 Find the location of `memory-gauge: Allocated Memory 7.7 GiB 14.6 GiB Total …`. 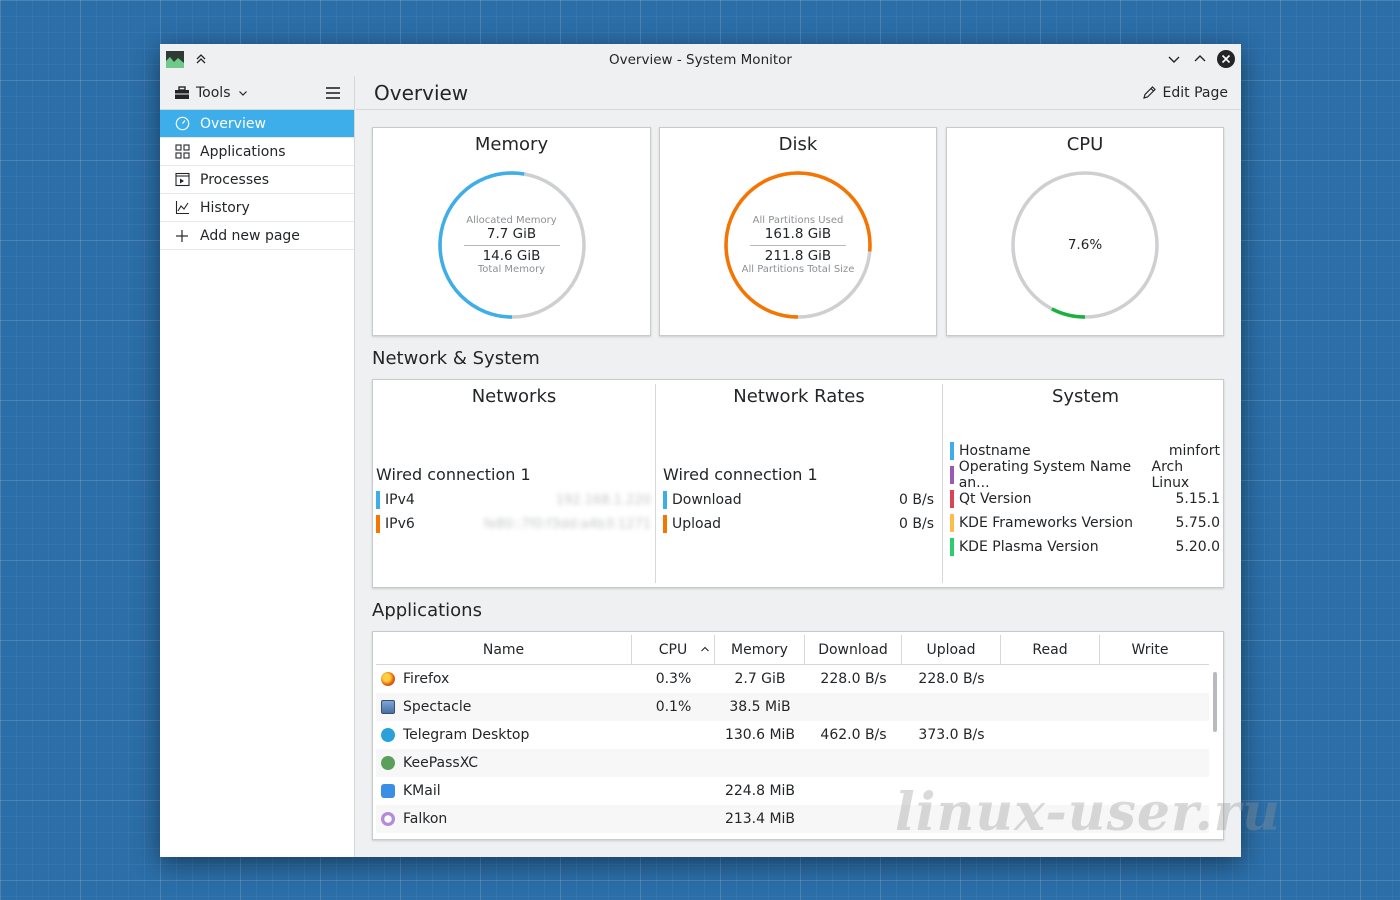

memory-gauge: Allocated Memory 7.7 GiB 14.6 GiB Total … is located at coordinates (512, 245).